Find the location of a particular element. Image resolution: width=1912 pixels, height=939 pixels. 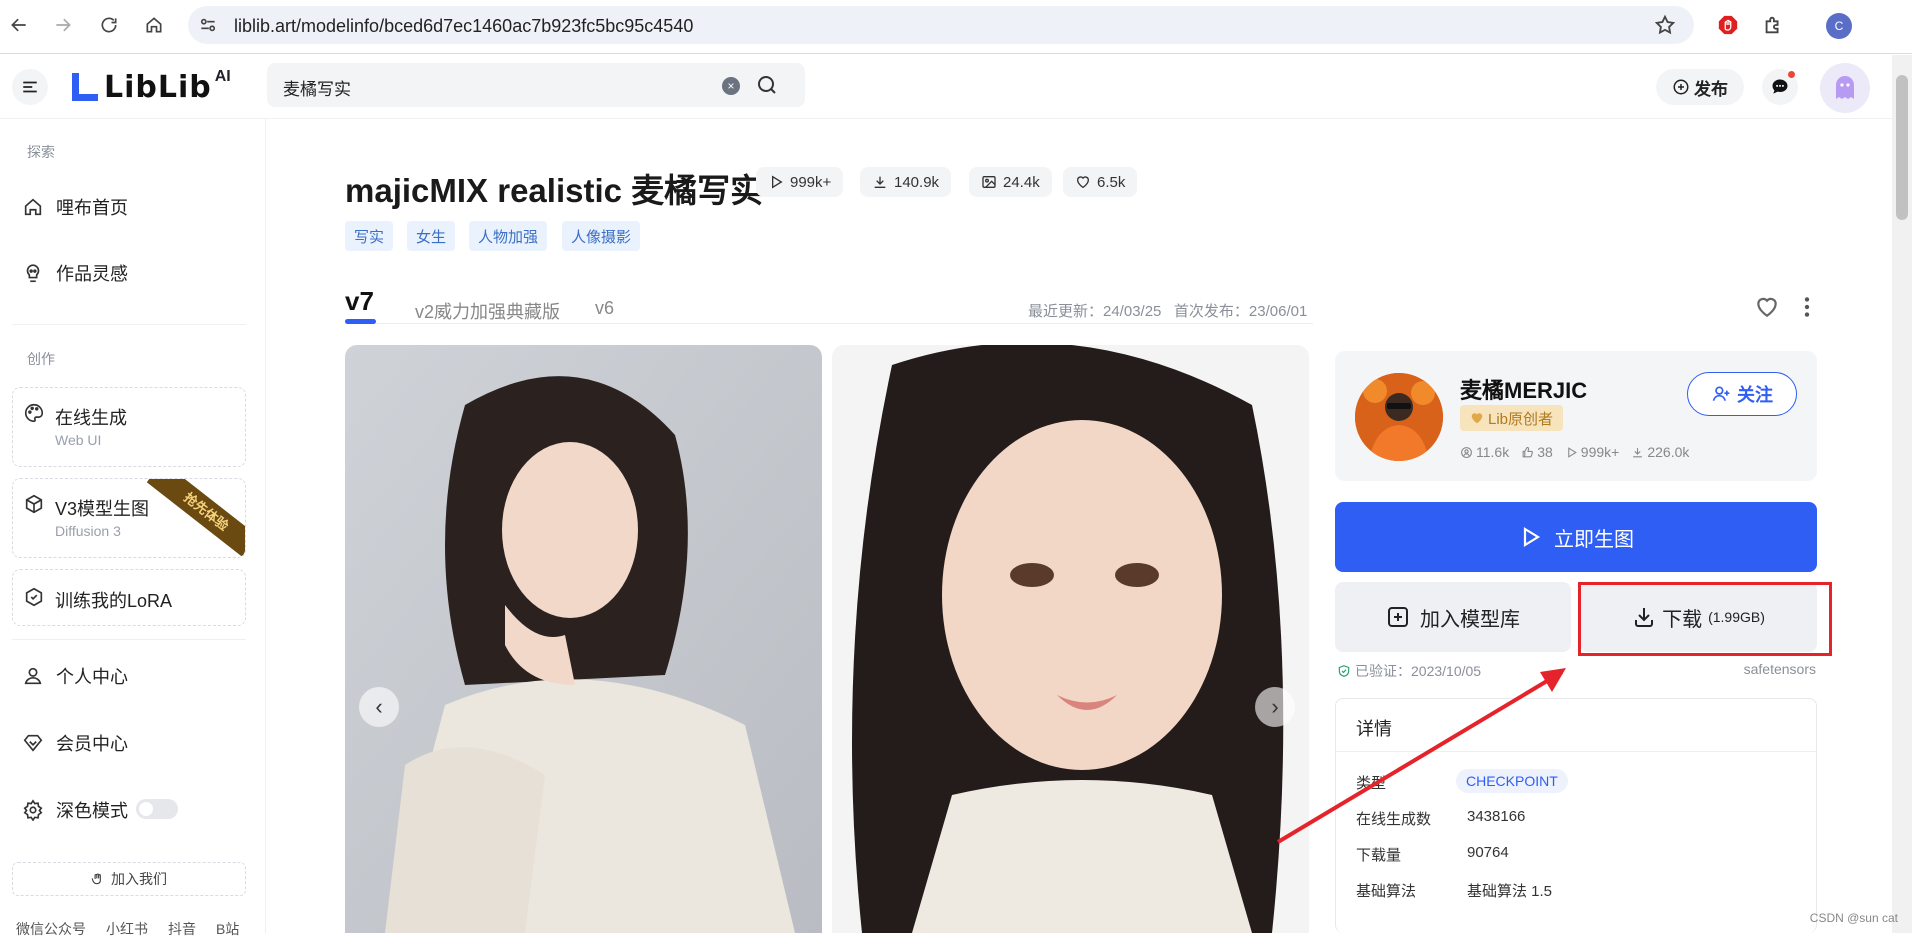

heart-icon is located at coordinates (1083, 182).